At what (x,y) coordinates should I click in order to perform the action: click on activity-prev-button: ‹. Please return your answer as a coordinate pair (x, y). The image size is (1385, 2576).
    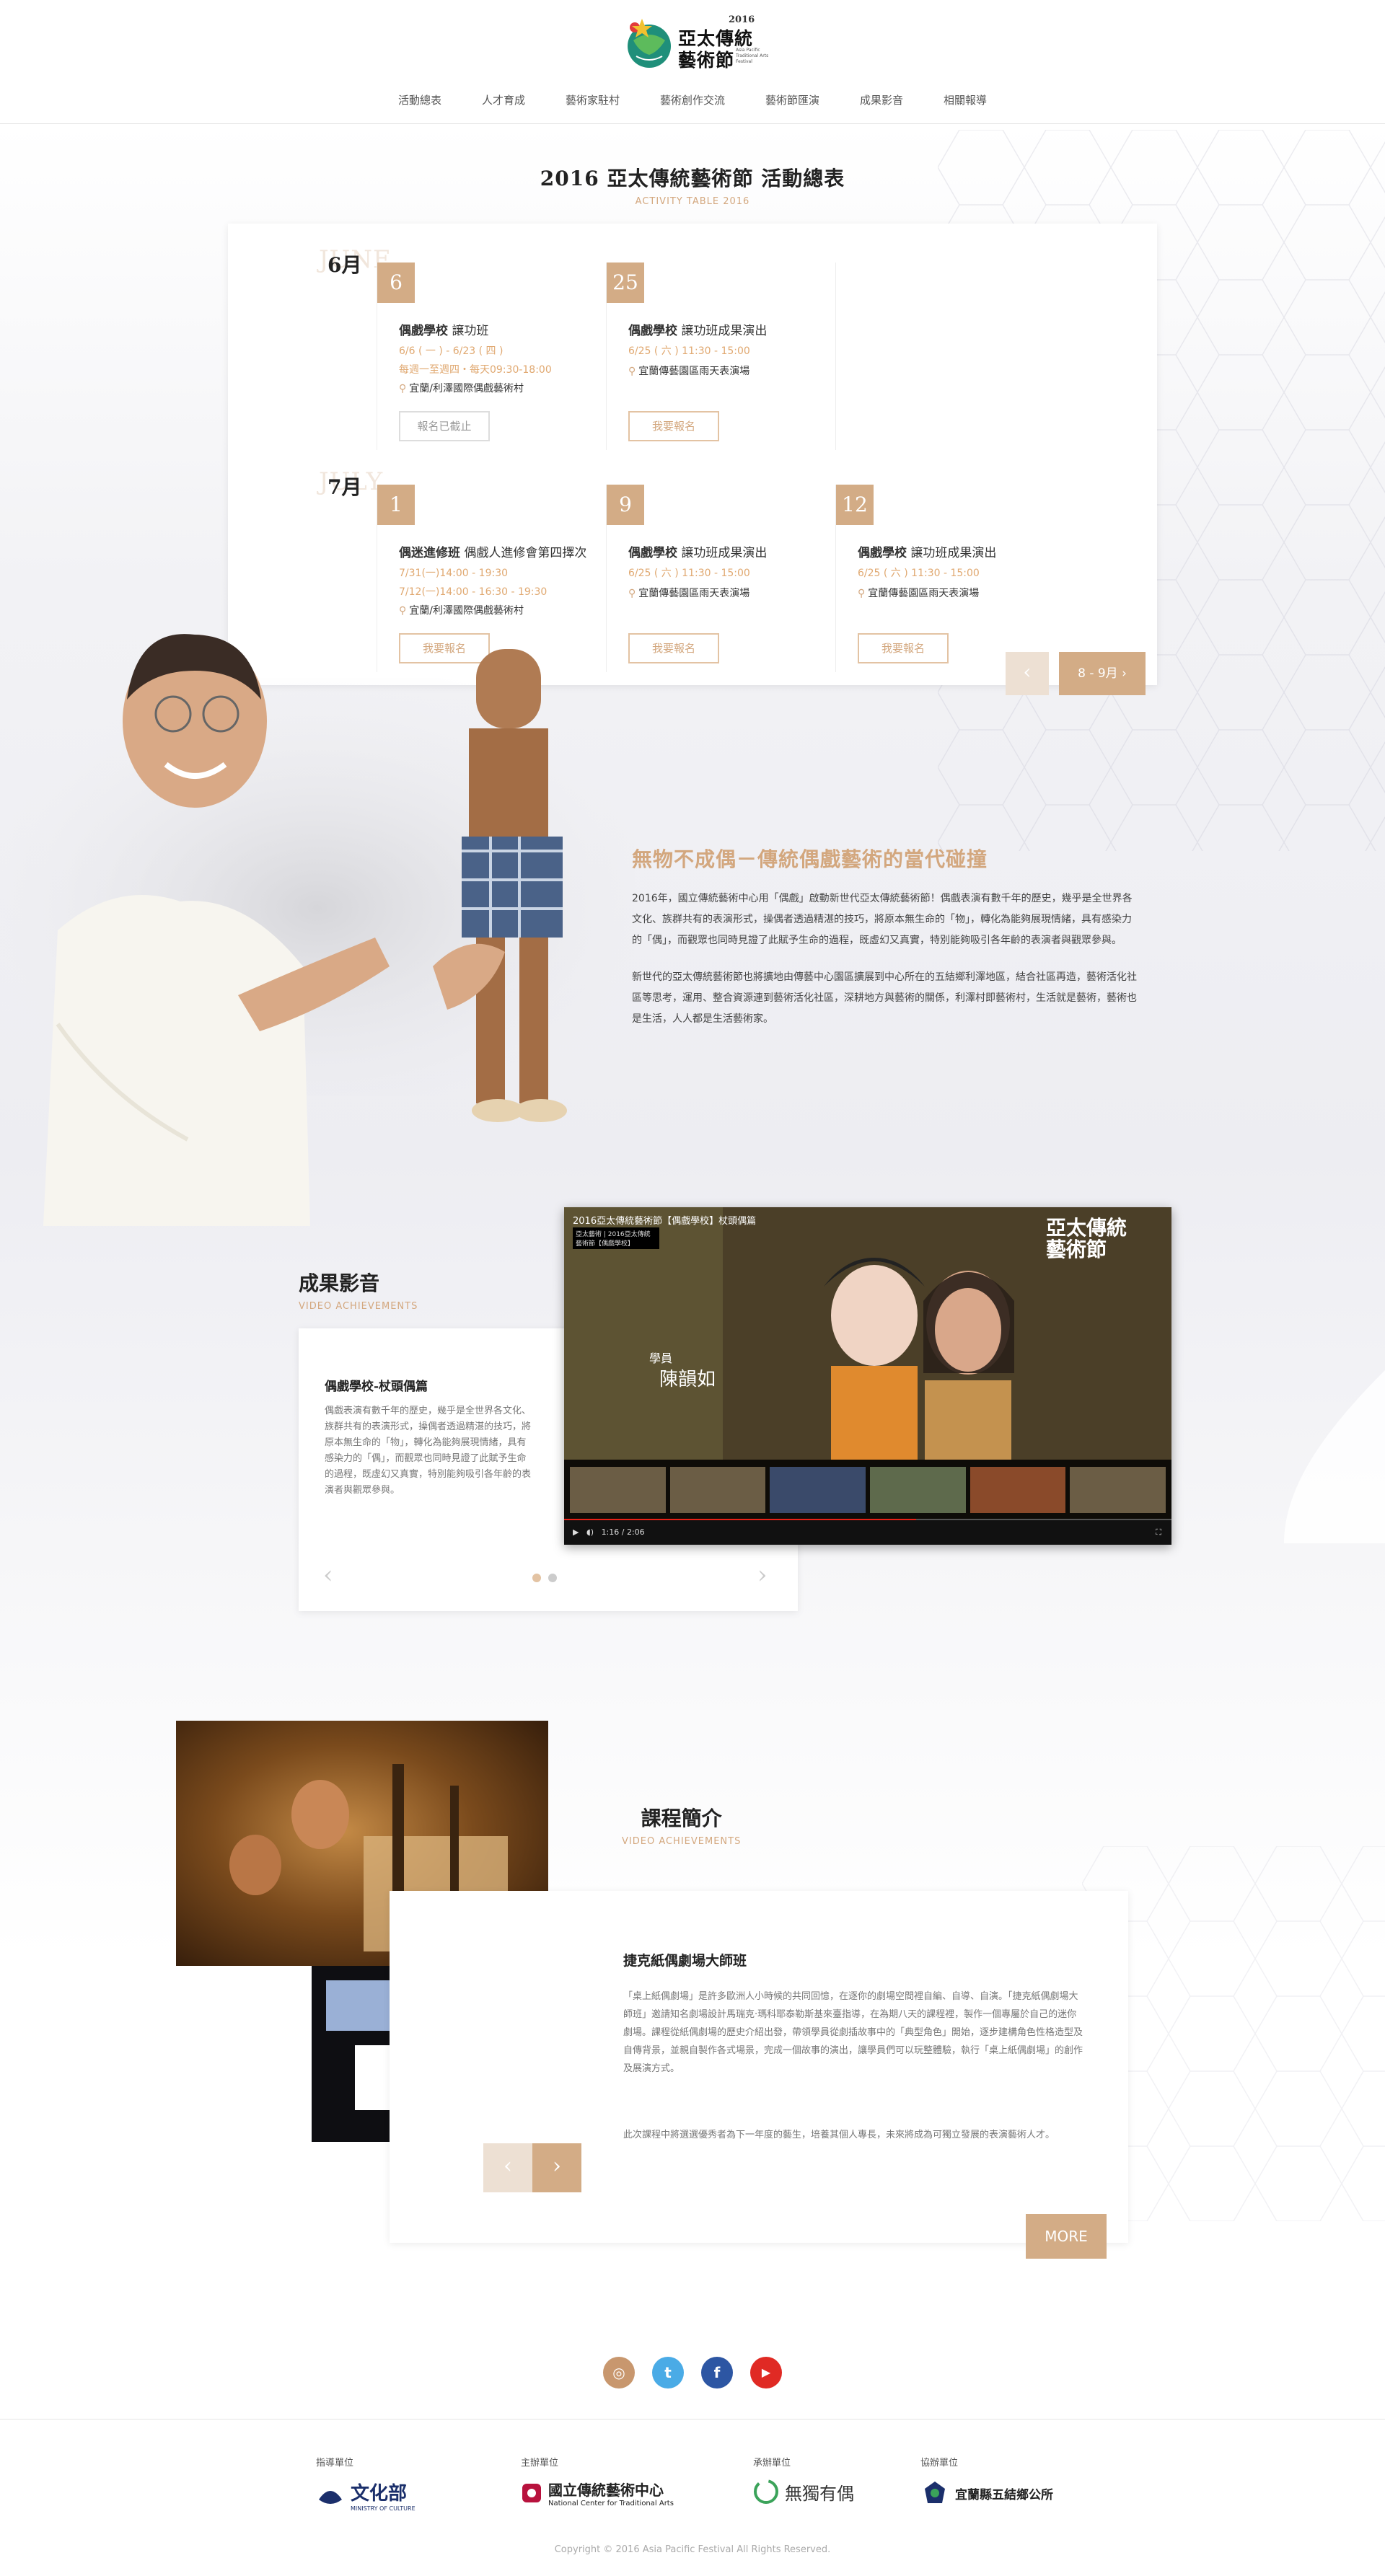
    Looking at the image, I should click on (1027, 673).